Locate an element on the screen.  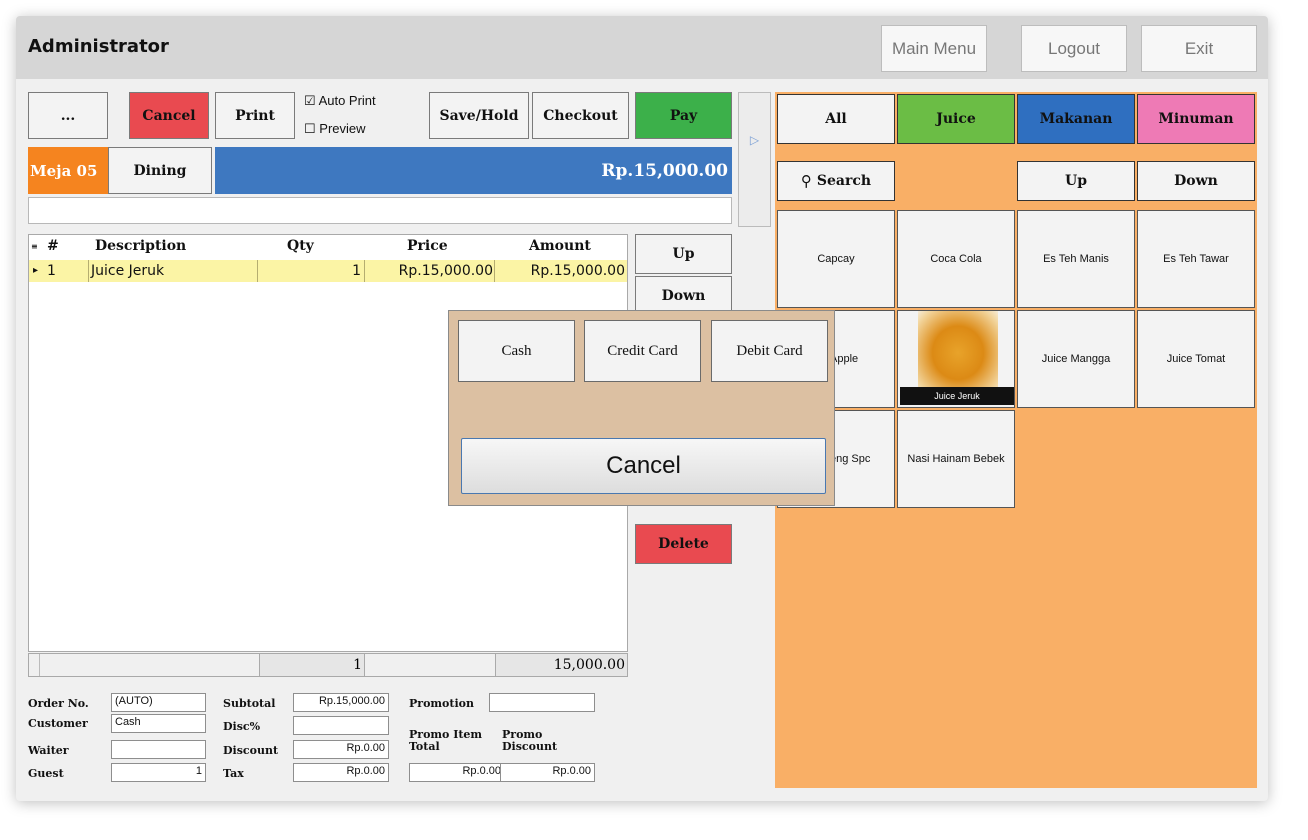
row-pointer-icon: ▸ is located at coordinates (36, 270).